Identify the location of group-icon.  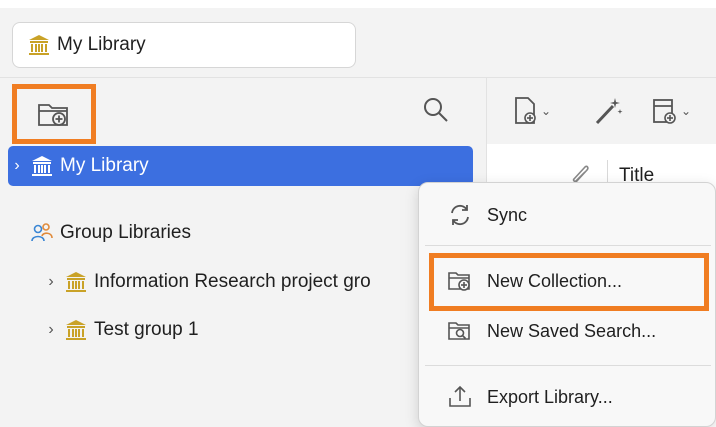
(42, 232).